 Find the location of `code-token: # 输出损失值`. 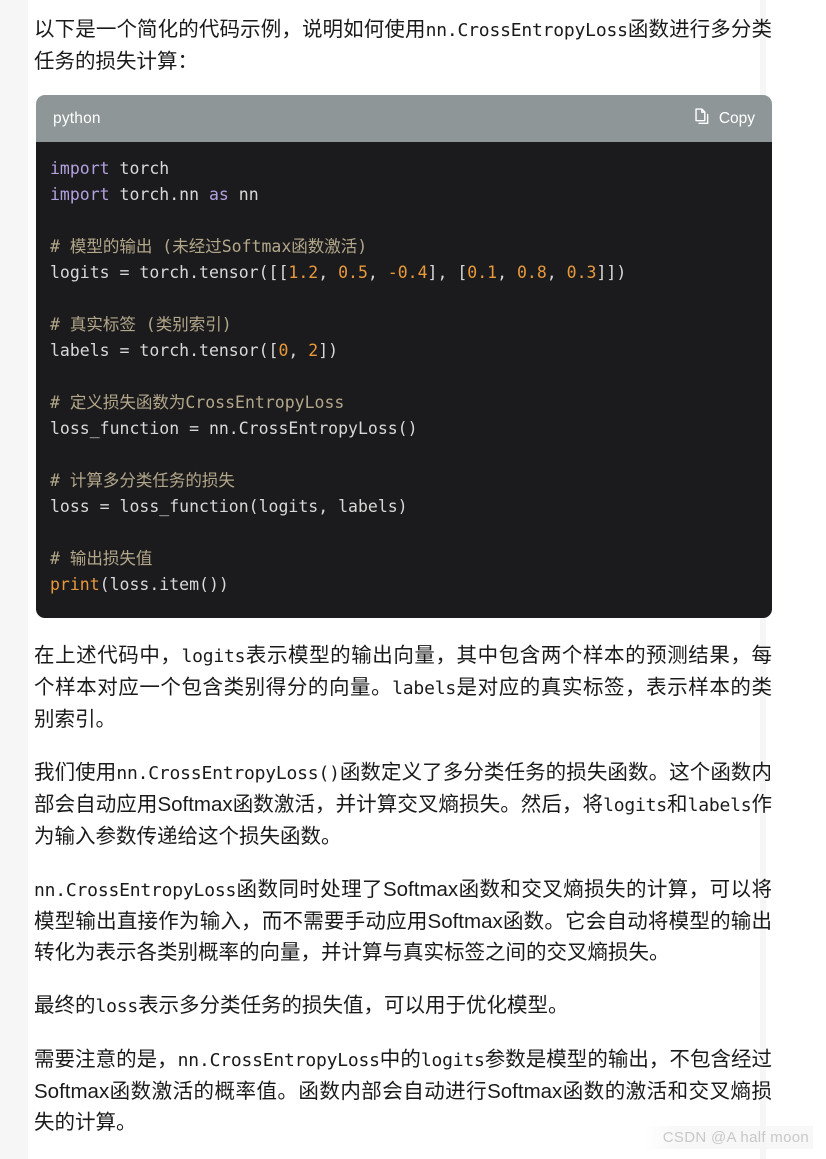

code-token: # 输出损失值 is located at coordinates (101, 558).